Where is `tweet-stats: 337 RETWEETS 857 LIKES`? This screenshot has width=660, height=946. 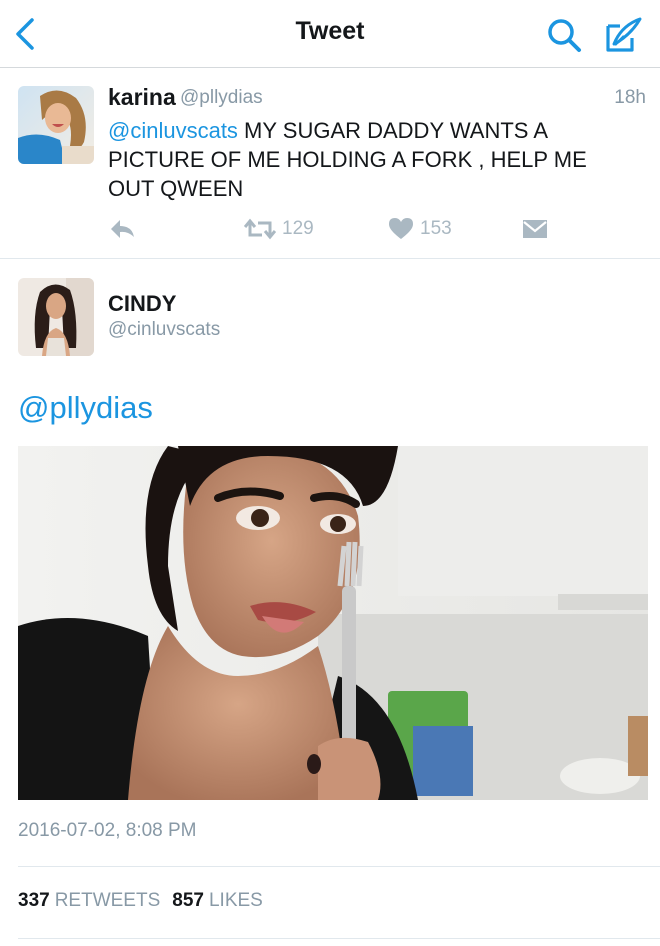
tweet-stats: 337 RETWEETS 857 LIKES is located at coordinates (140, 901).